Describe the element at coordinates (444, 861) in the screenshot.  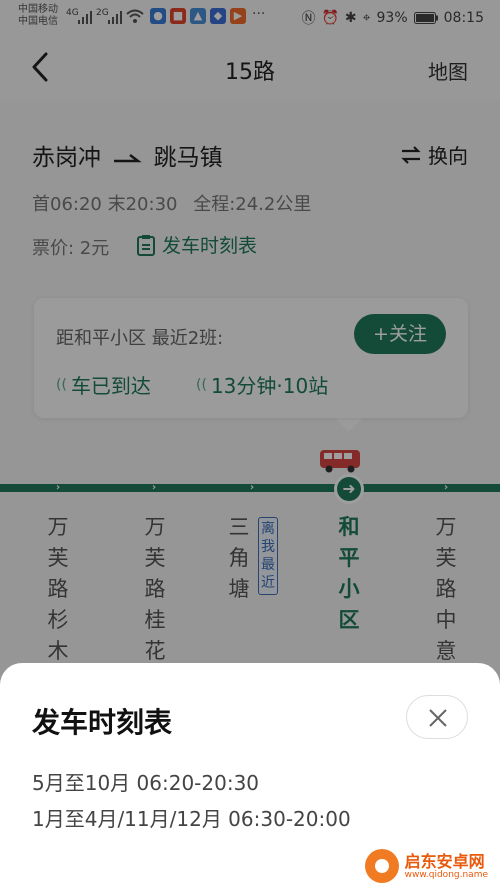
I see `watermark-name: 启东安卓网` at that location.